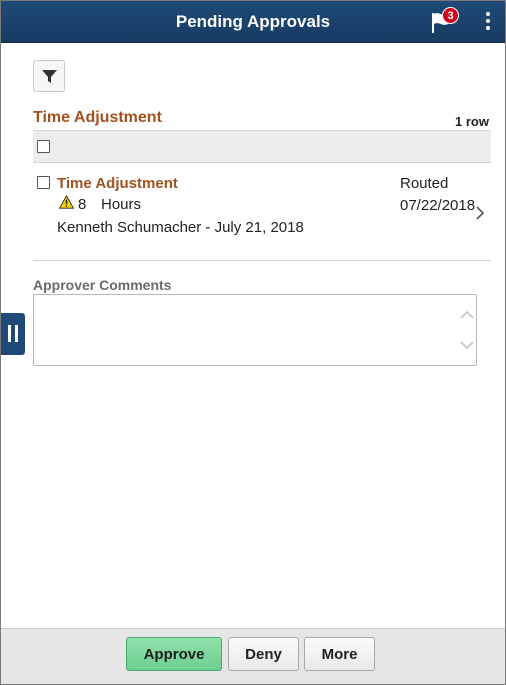 This screenshot has height=685, width=506. What do you see at coordinates (253, 22) in the screenshot?
I see `header-bar: Pending Approvals 3` at bounding box center [253, 22].